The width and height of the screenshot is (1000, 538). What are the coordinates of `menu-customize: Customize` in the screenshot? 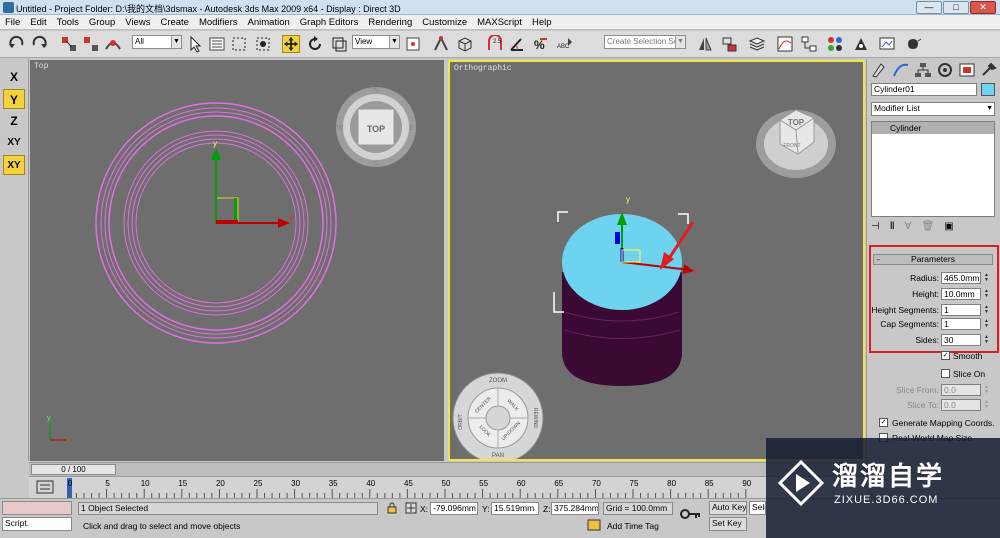 It's located at (444, 22).